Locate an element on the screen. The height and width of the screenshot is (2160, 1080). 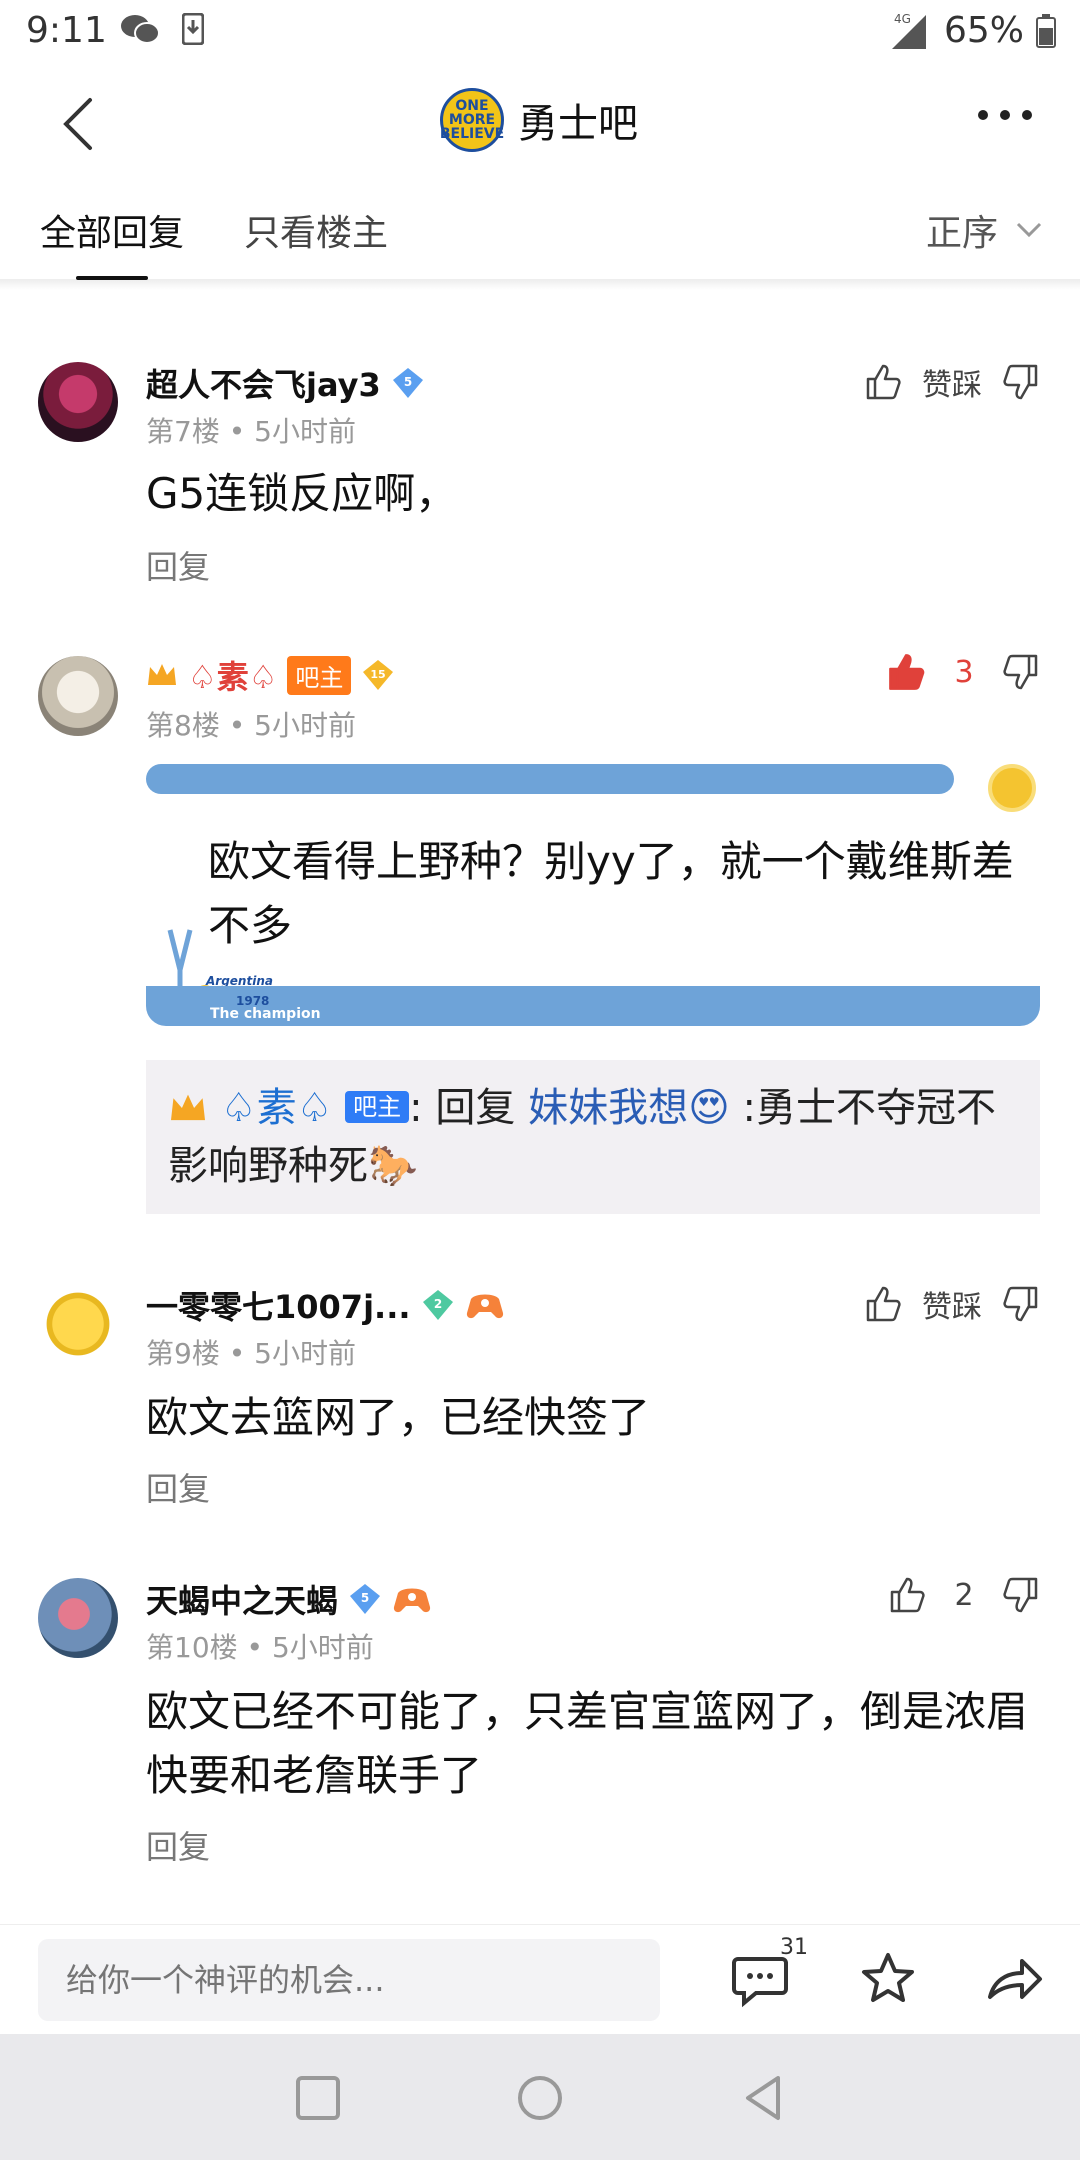
recent-apps-icon is located at coordinates (318, 2098).